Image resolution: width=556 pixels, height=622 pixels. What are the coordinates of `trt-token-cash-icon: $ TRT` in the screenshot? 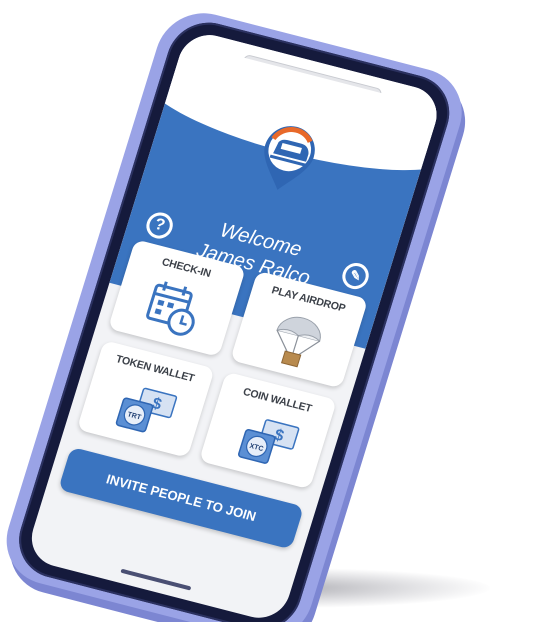 It's located at (146, 410).